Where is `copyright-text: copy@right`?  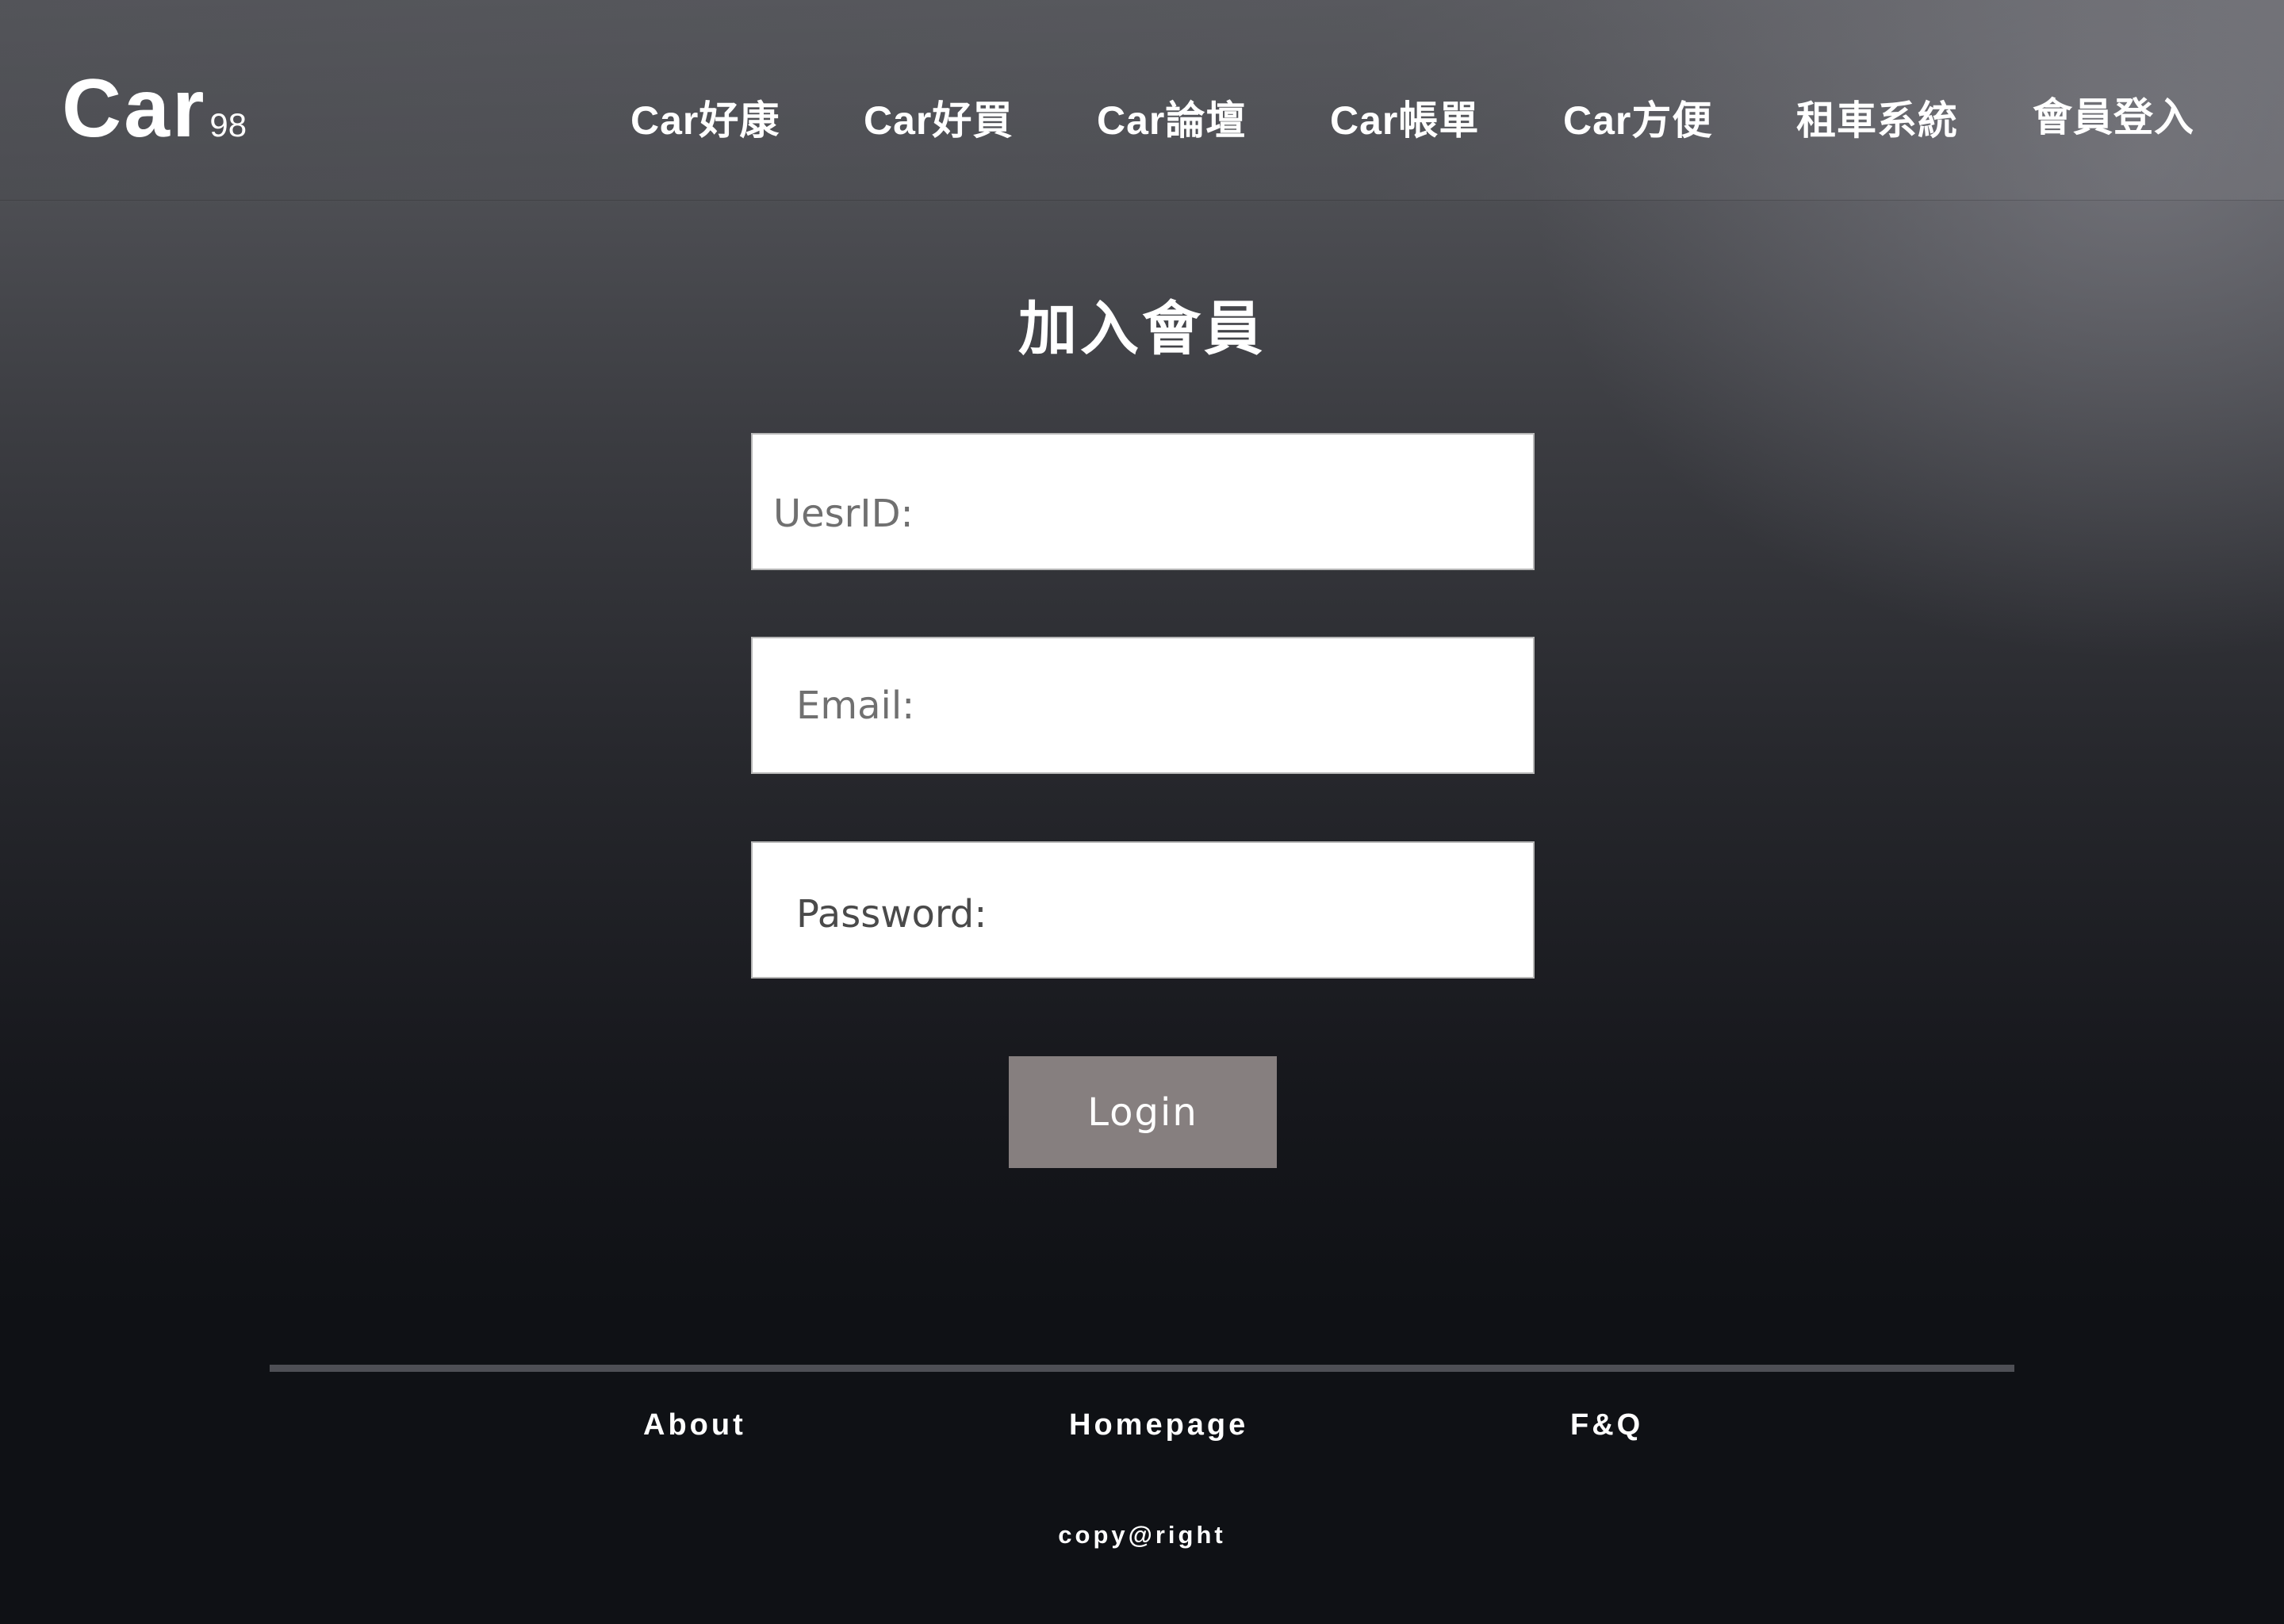
copyright-text: copy@right is located at coordinates (1142, 1535).